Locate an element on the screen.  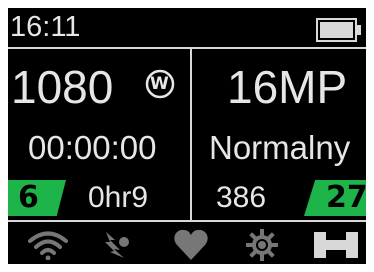
interval-icon is located at coordinates (117, 245).